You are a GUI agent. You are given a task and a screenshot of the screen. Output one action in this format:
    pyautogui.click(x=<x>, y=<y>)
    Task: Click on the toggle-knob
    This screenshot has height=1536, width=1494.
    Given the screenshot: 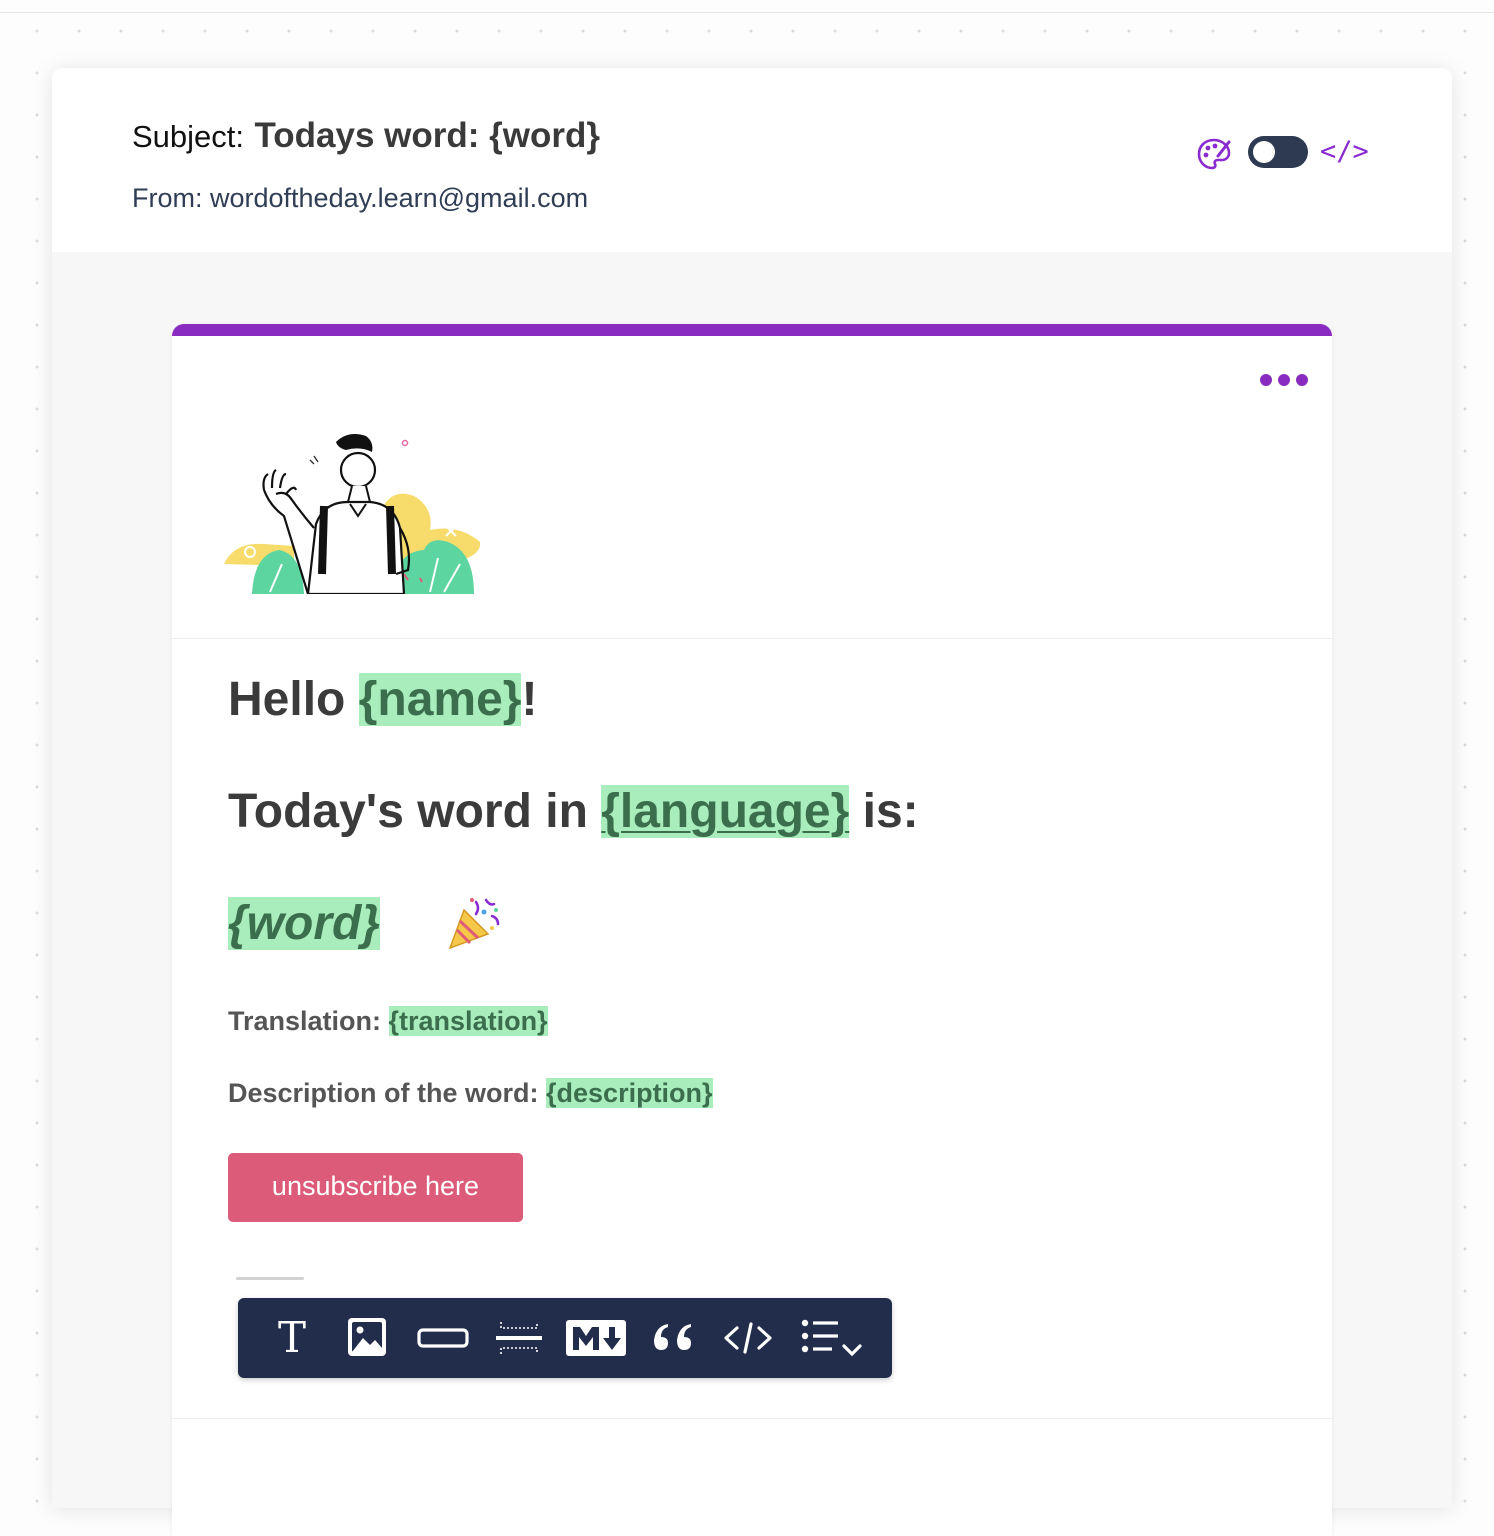 What is the action you would take?
    pyautogui.click(x=1264, y=152)
    